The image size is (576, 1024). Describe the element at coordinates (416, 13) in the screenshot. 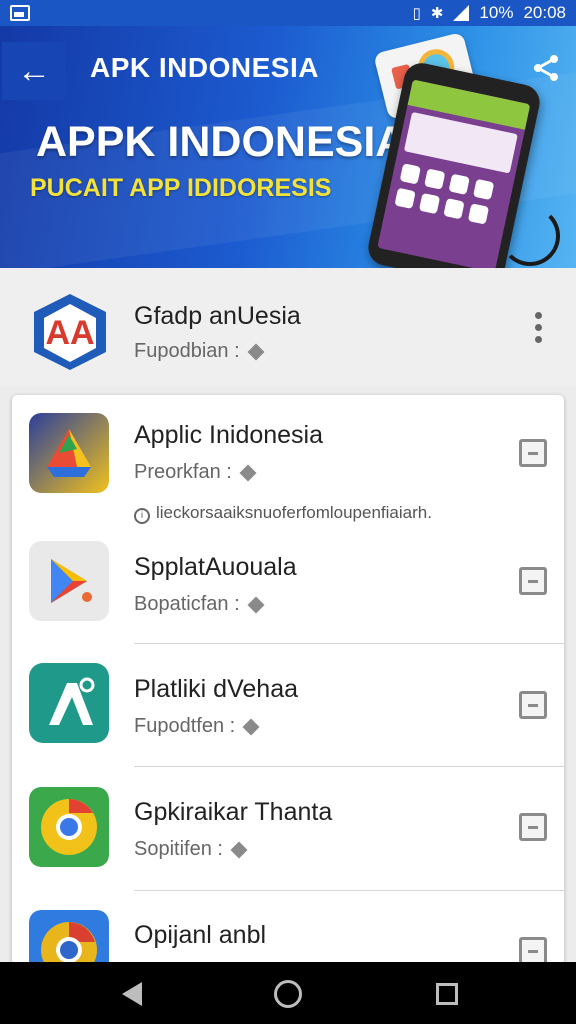

I see `vibrate-icon: ▯` at that location.